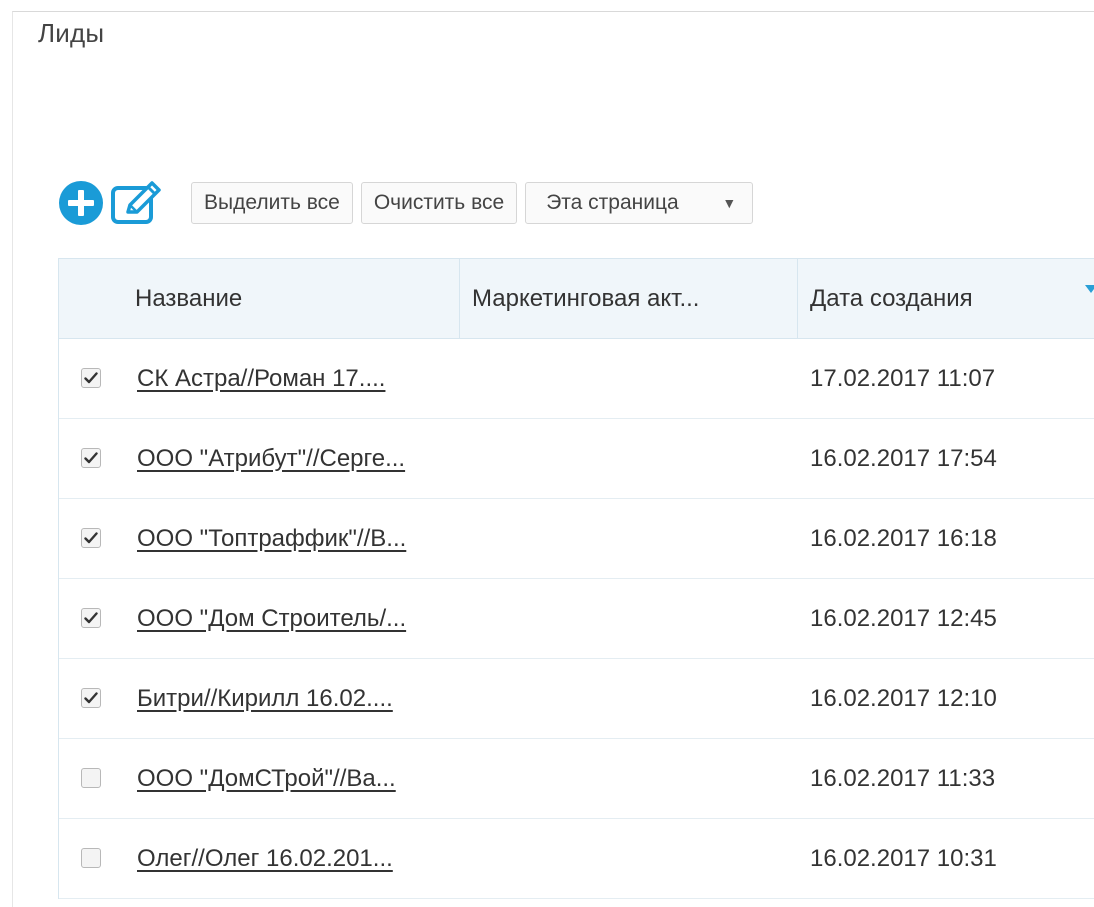 This screenshot has width=1094, height=907. I want to click on table-row: СК Астра//Роман 17.... 17.02.2017 11:07, so click(576, 379).